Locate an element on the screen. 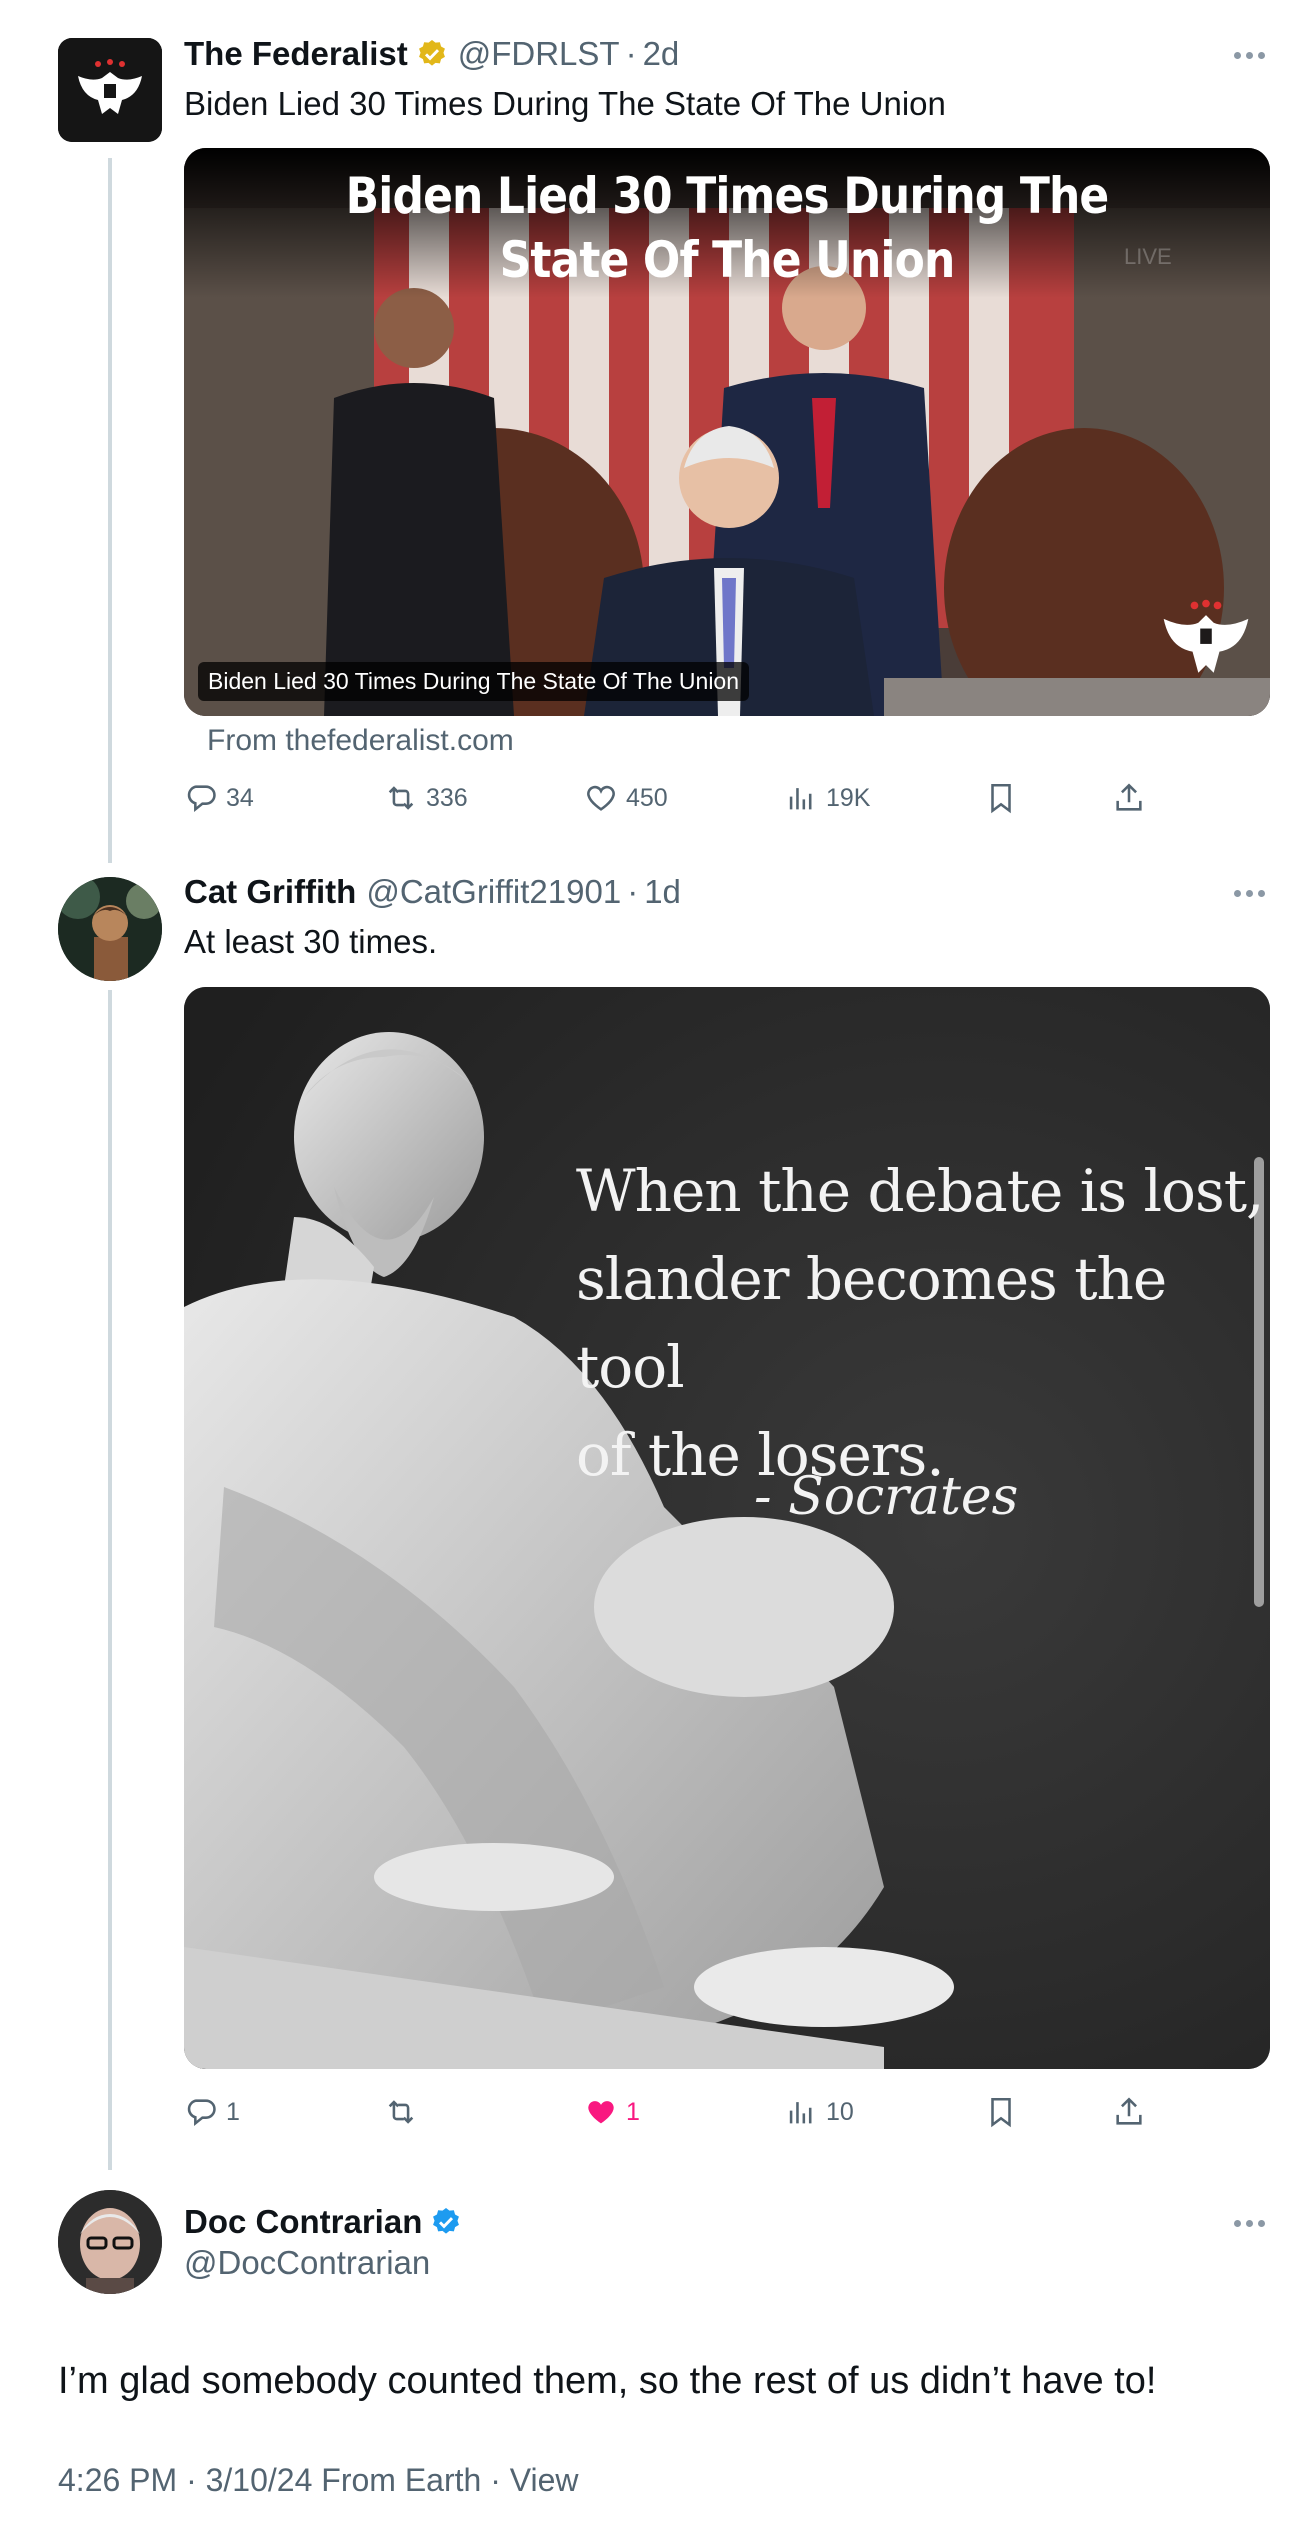  tweet-actions: 34 336 450 19K is located at coordinates (684, 798).